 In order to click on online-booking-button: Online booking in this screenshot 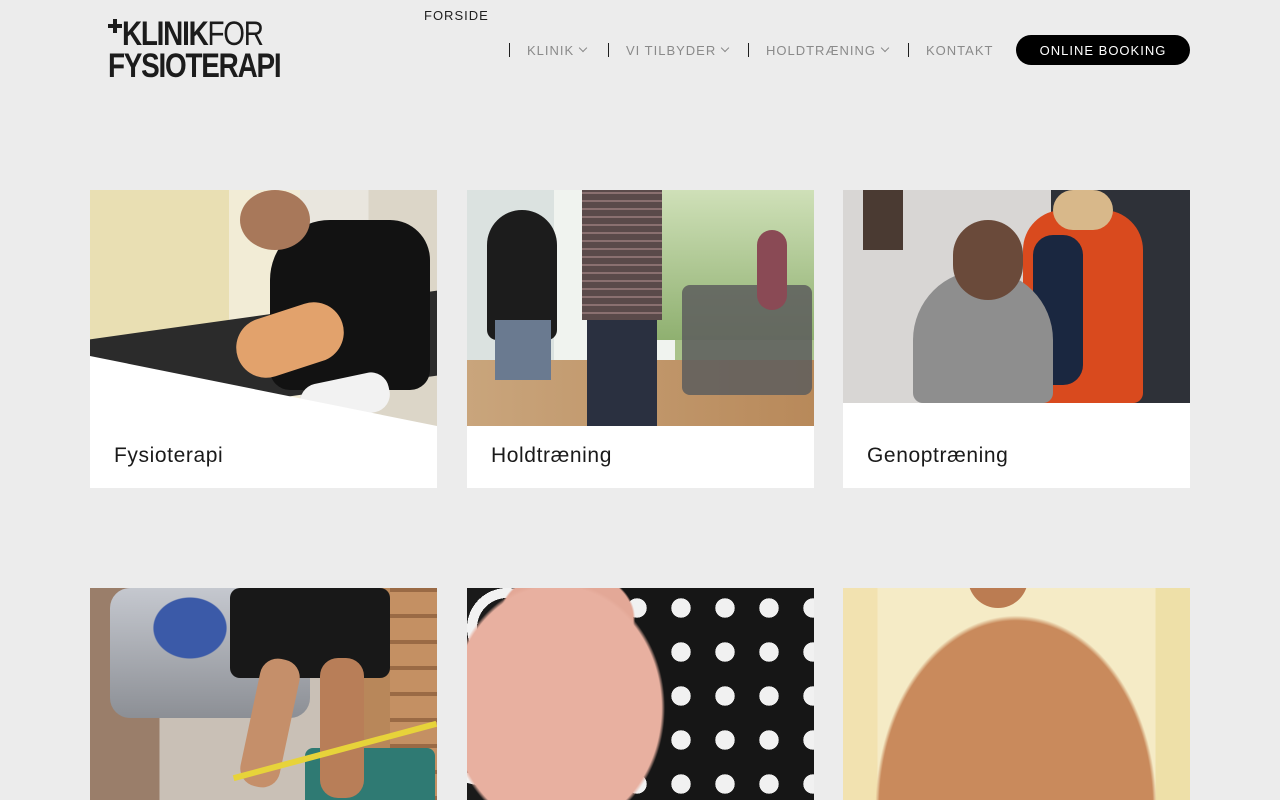, I will do `click(1103, 50)`.